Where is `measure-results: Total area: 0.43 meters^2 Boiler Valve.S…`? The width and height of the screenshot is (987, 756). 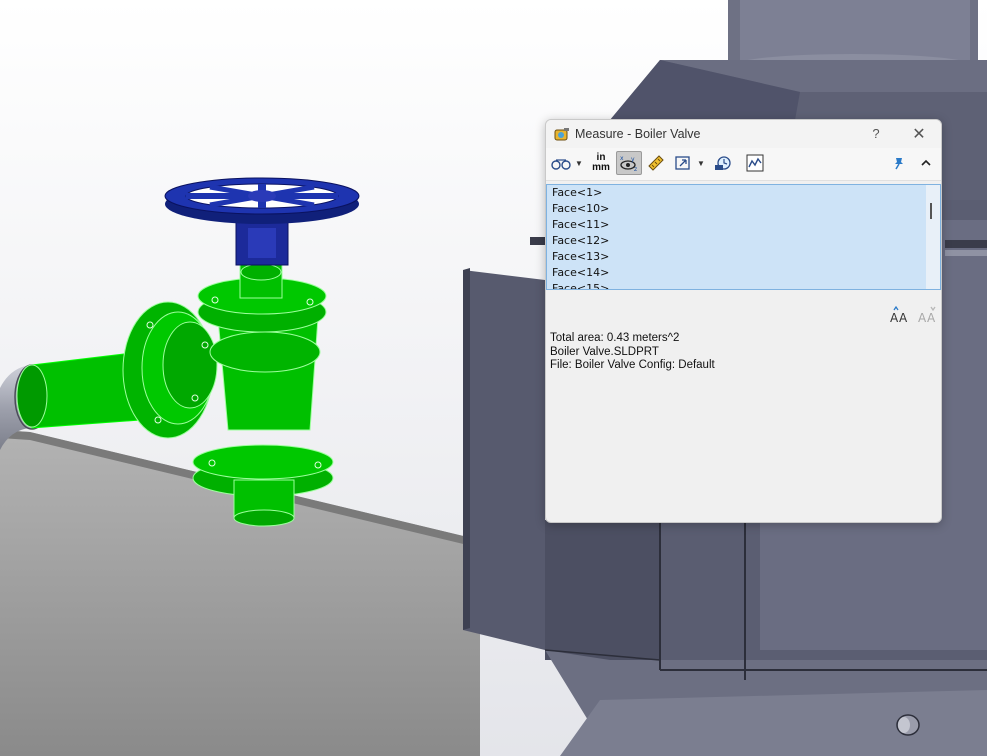 measure-results: Total area: 0.43 meters^2 Boiler Valve.S… is located at coordinates (632, 352).